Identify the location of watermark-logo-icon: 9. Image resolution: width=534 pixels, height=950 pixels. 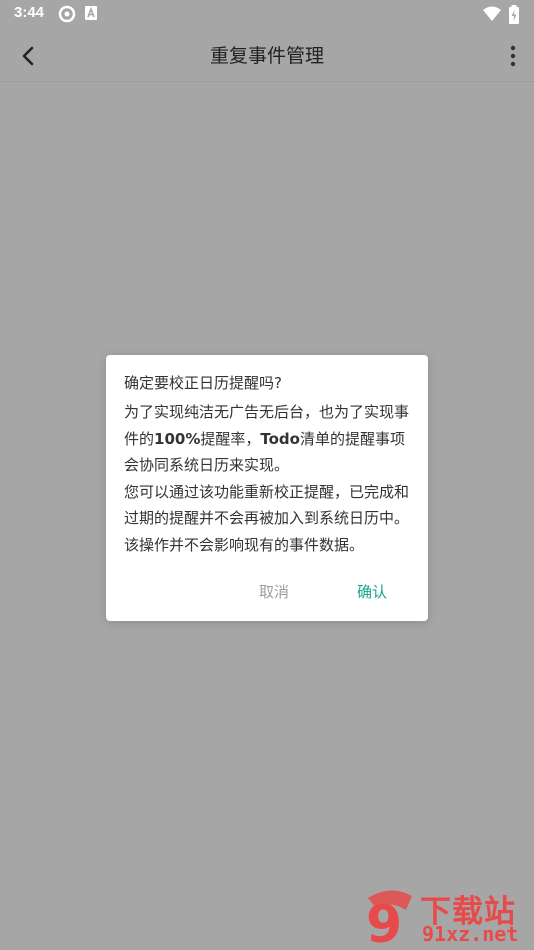
(391, 919).